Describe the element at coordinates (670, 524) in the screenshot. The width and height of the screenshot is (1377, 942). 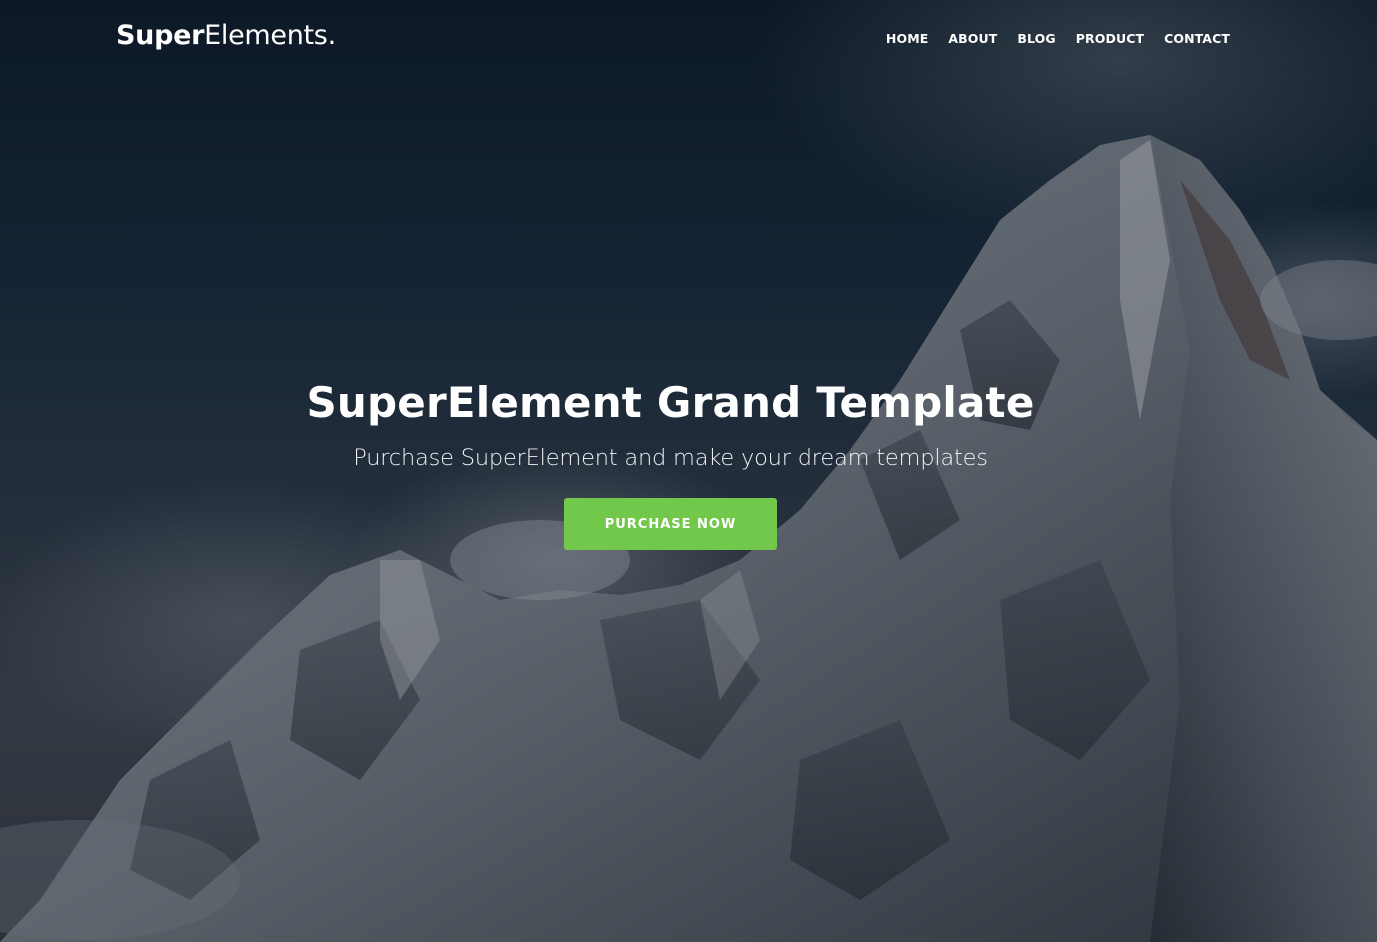
I see `purchase-now-button: PURCHASE NOW` at that location.